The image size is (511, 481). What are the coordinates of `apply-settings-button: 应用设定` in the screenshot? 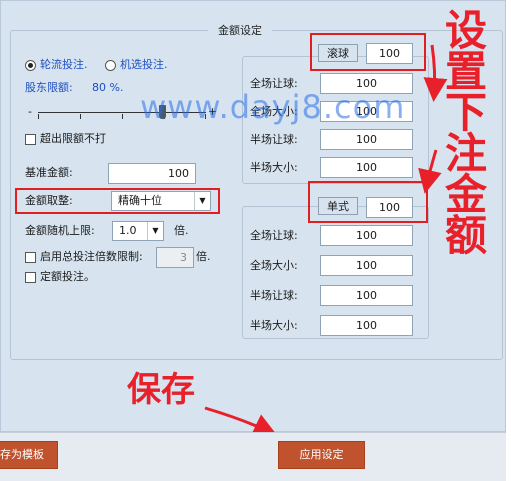 It's located at (321, 455).